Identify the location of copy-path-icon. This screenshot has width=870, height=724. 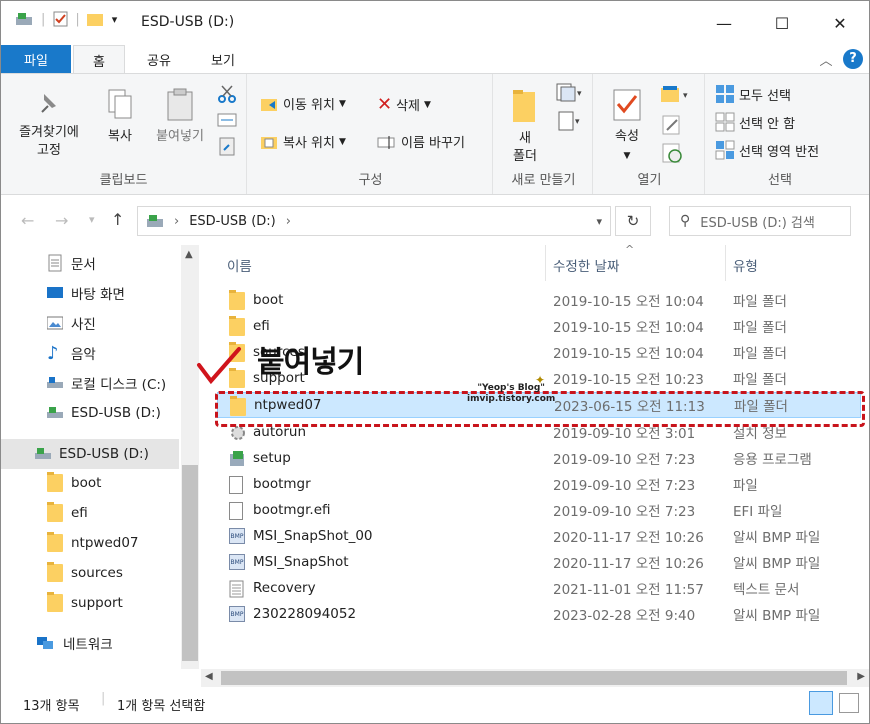
(227, 122).